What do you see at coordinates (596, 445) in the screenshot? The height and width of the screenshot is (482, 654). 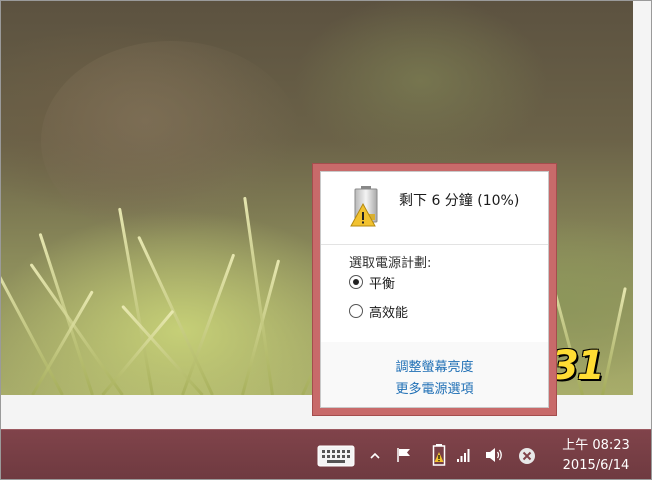 I see `clock-time: 上午 08:23` at bounding box center [596, 445].